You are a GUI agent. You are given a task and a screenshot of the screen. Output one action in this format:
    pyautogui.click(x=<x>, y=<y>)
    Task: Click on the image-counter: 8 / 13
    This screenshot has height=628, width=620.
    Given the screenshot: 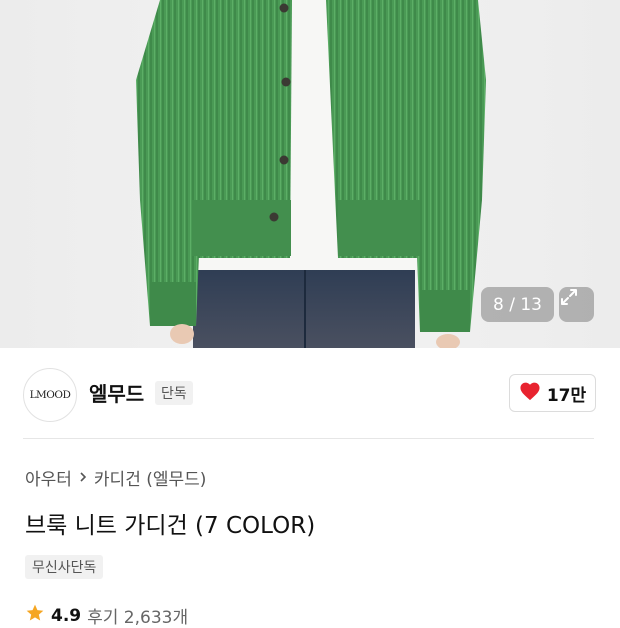 What is the action you would take?
    pyautogui.click(x=517, y=304)
    